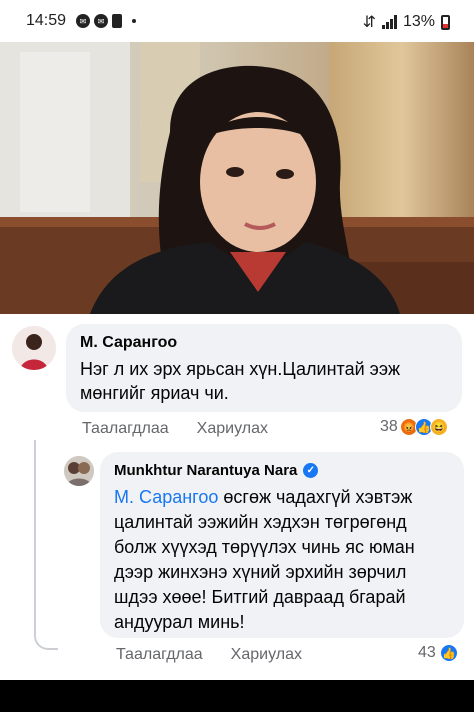  Describe the element at coordinates (46, 545) in the screenshot. I see `reply-thread-line` at that location.